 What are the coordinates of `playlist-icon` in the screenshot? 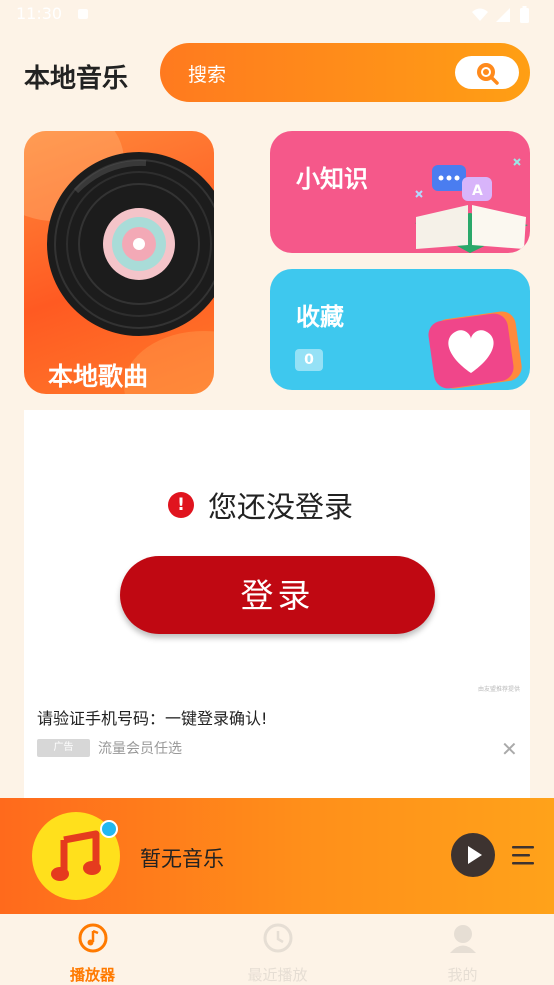 It's located at (524, 855).